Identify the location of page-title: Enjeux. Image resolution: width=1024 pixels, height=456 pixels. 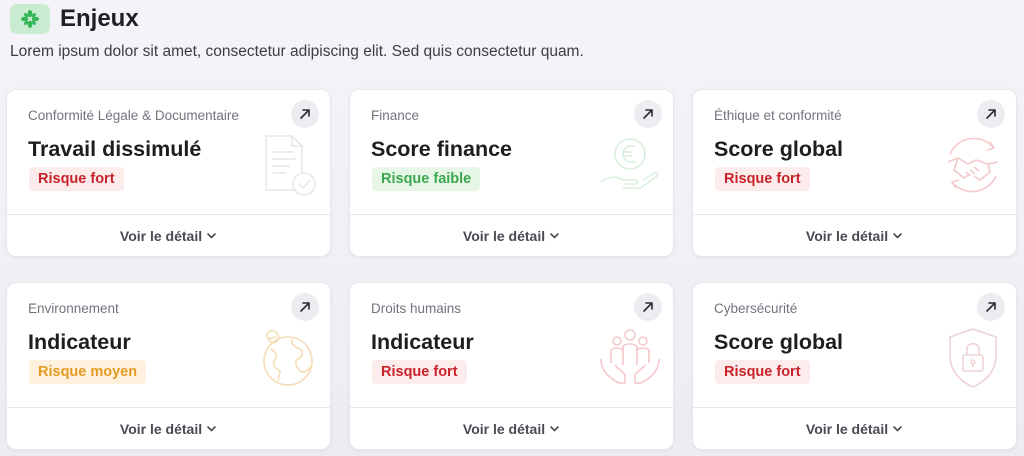
(99, 18).